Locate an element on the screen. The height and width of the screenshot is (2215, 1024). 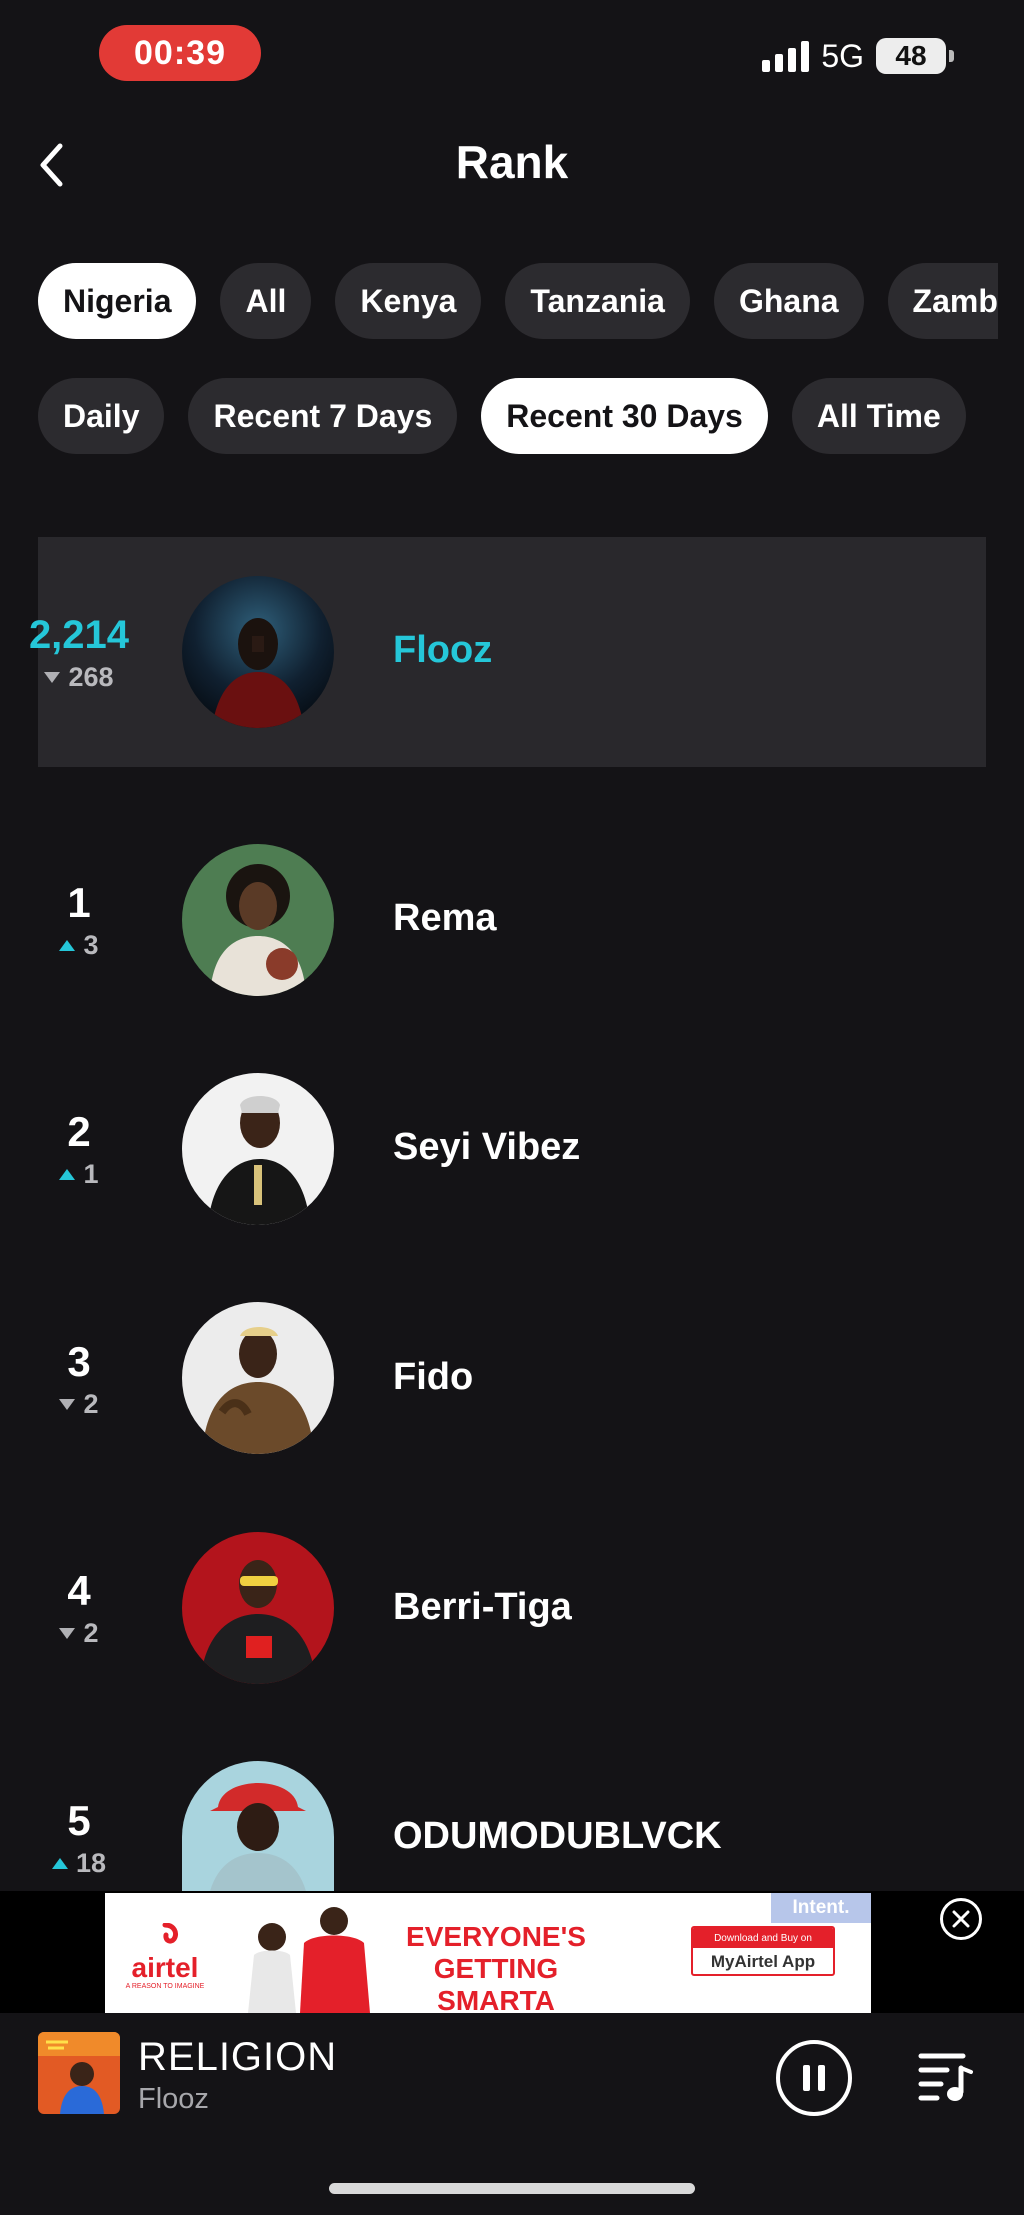
airtel-logo: airtel A REASON TO IMAGINE is located at coordinates (165, 1957).